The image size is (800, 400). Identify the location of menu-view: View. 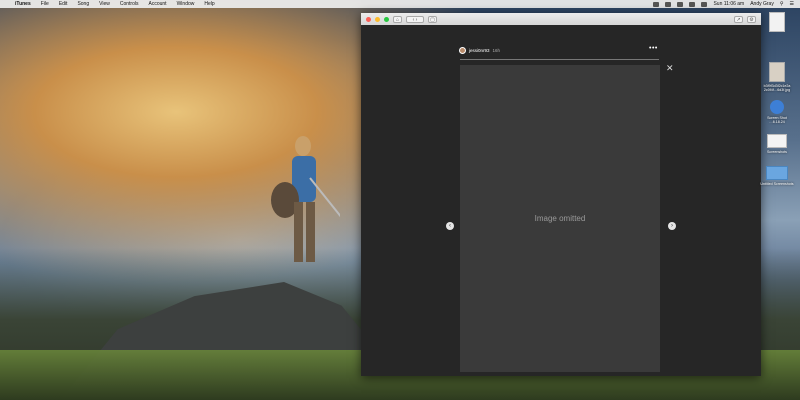
(104, 4).